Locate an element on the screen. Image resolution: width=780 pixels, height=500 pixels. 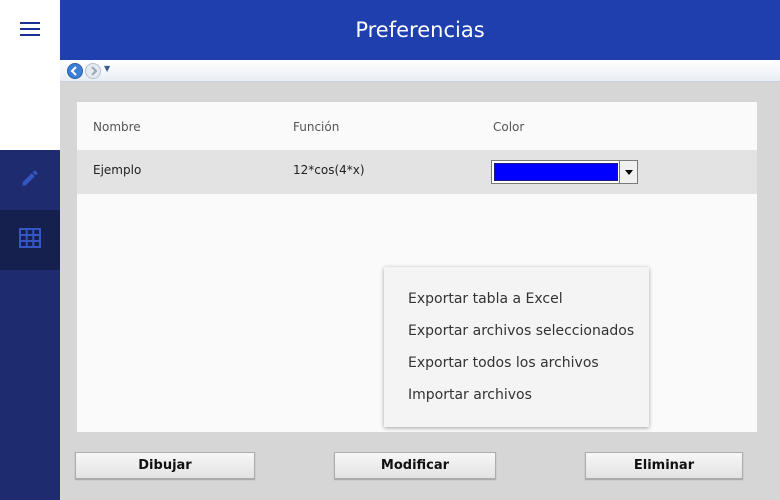
sidebar is located at coordinates (30, 250).